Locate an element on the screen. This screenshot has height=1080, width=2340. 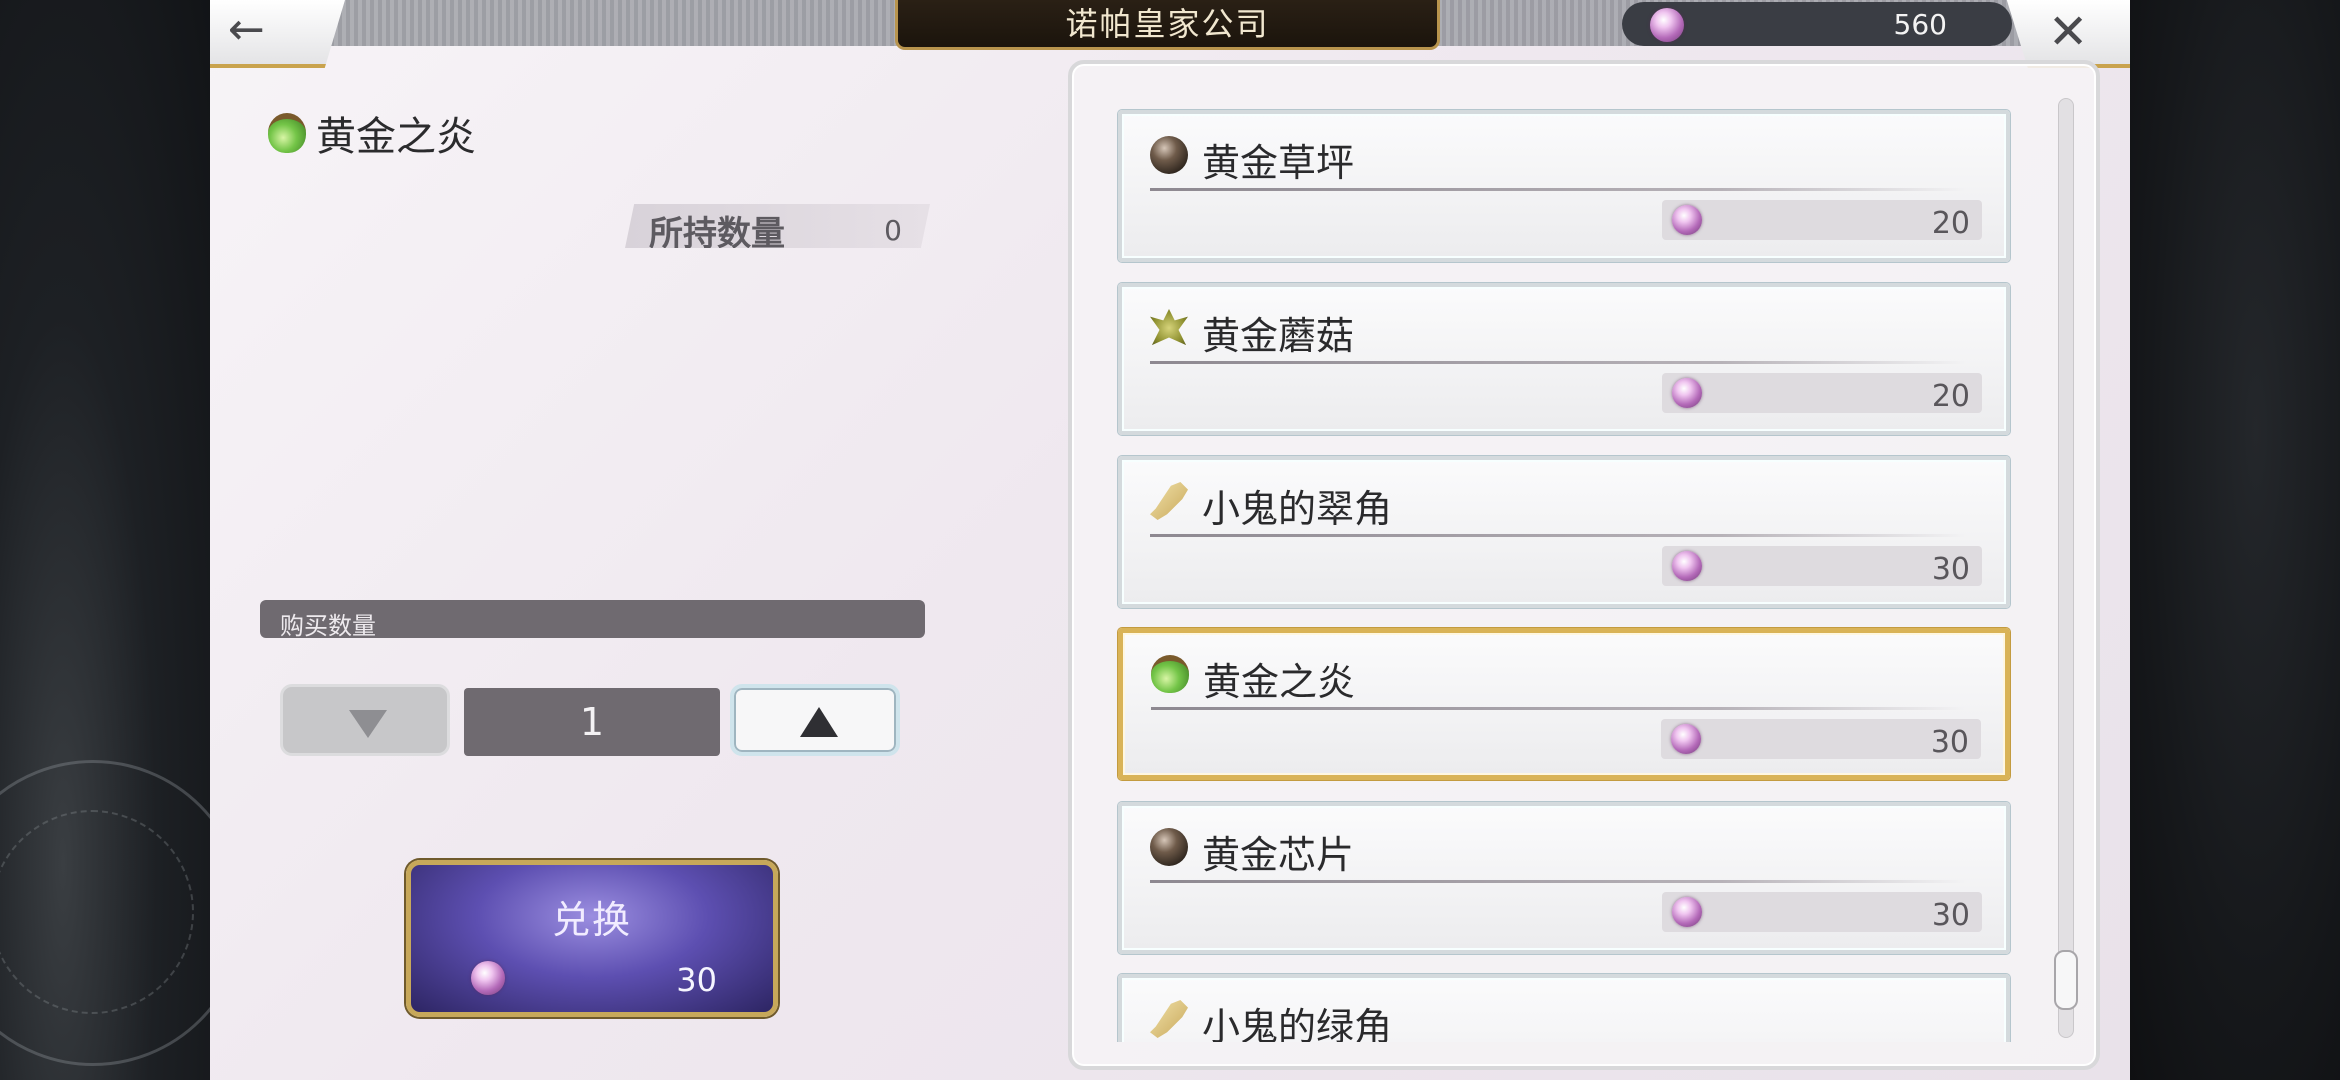
list-scroll-thumb is located at coordinates (2066, 980).